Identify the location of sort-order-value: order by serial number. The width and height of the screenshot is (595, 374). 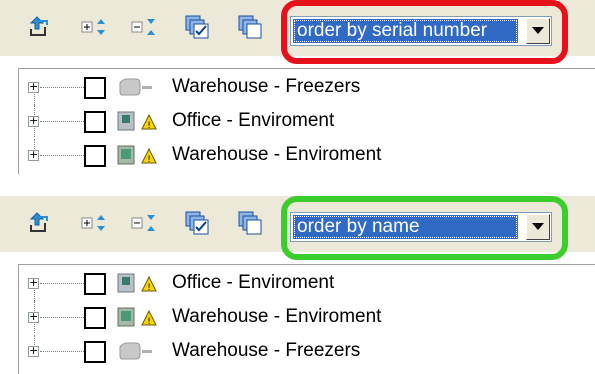
(405, 31).